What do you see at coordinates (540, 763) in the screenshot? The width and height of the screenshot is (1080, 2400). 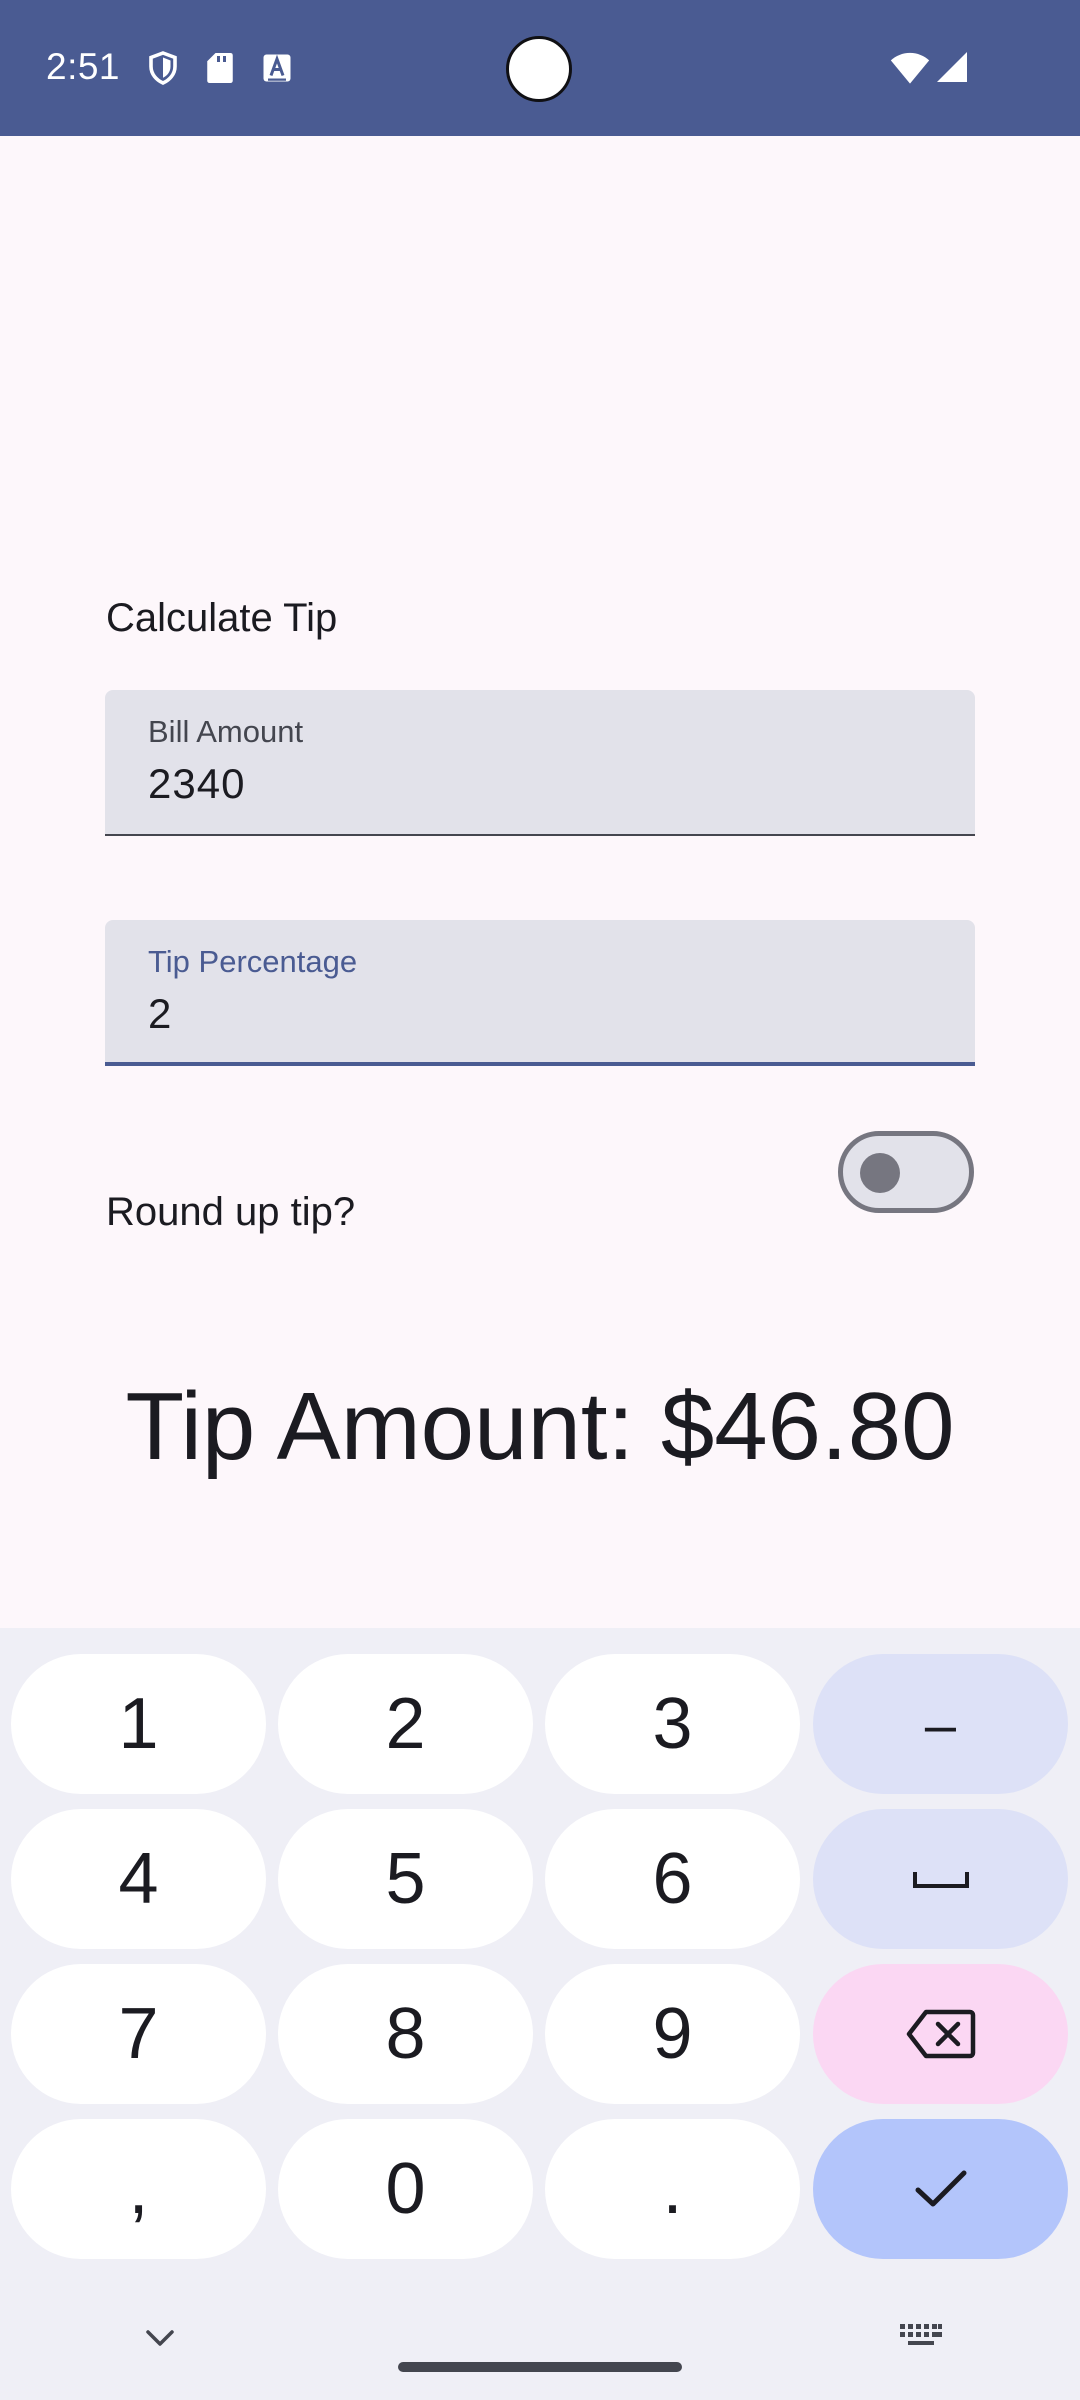 I see `bill-amount-field: Bill Amount 2340` at bounding box center [540, 763].